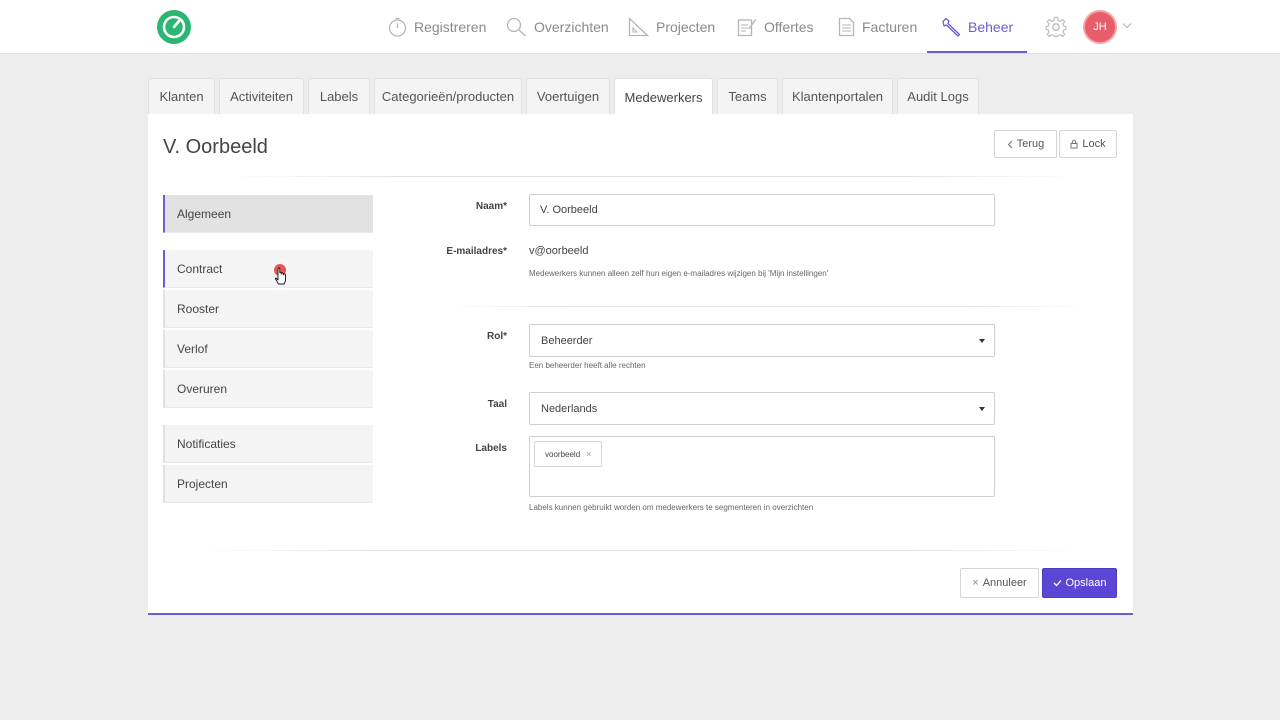 This screenshot has height=720, width=1280. I want to click on save-label: Opslaan, so click(1086, 583).